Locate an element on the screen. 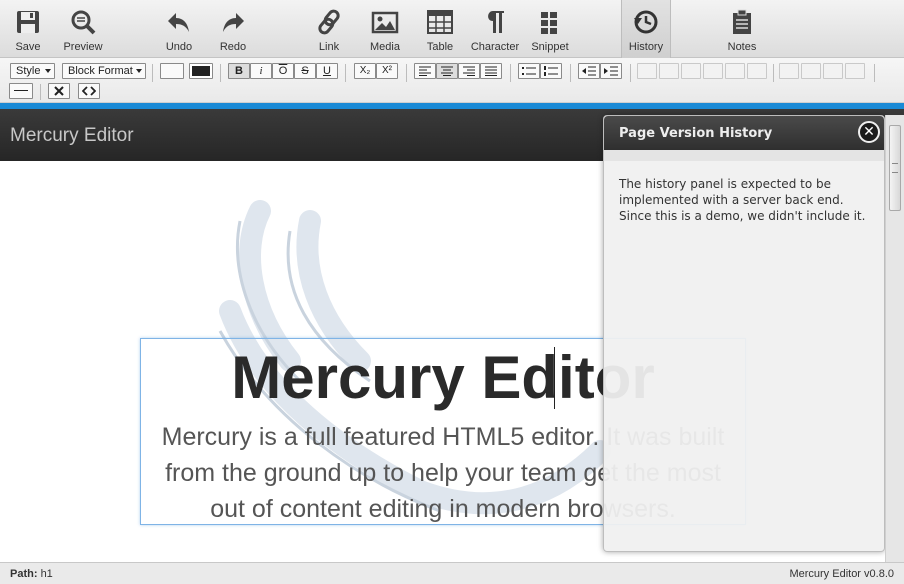 The width and height of the screenshot is (904, 584). align-right-icon is located at coordinates (469, 71).